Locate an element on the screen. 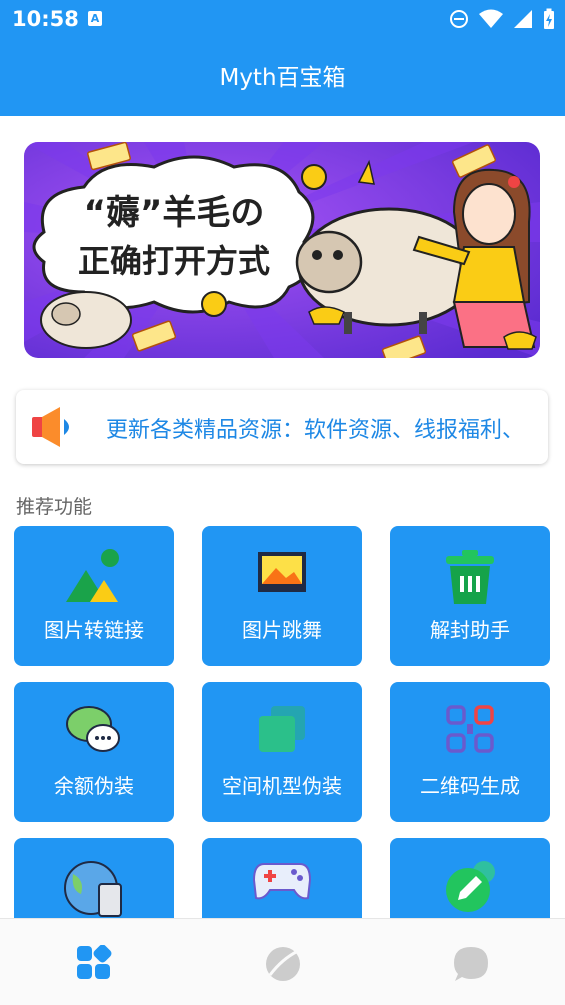 The height and width of the screenshot is (1005, 565). battery-icon is located at coordinates (549, 18).